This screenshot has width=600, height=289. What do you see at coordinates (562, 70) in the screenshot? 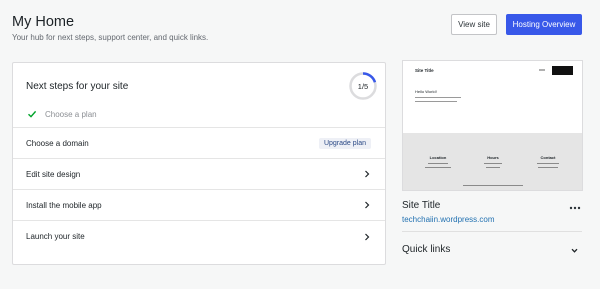
I see `preview-nav-button` at bounding box center [562, 70].